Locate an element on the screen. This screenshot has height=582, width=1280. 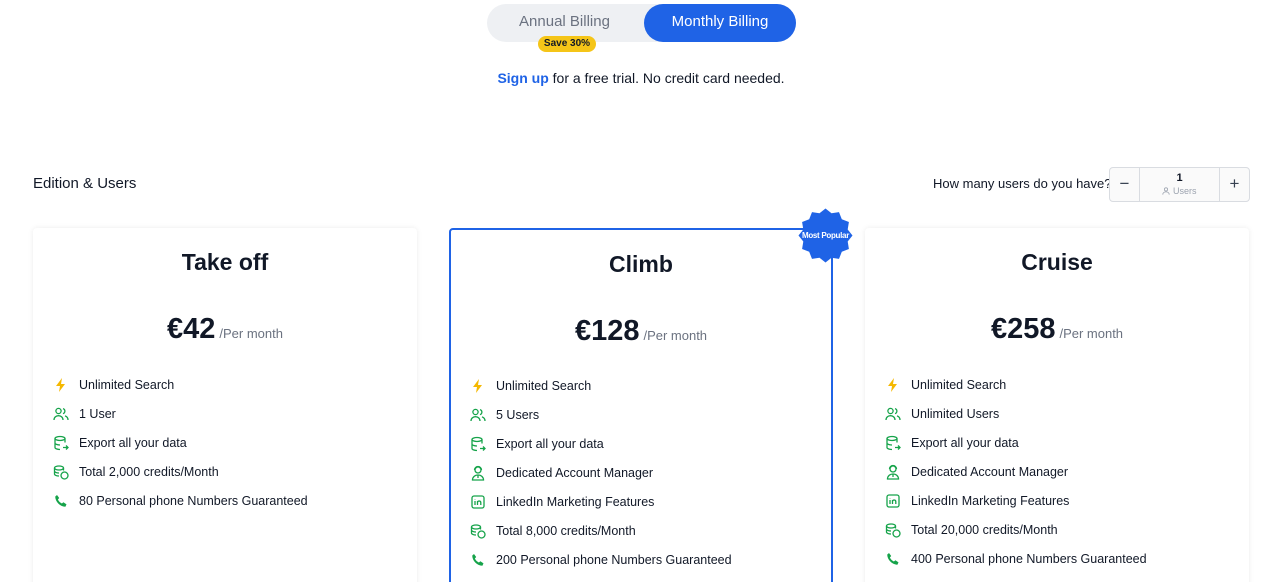
feature-item: 400 Personal phone Numbers Guaranteed is located at coordinates (1016, 558).